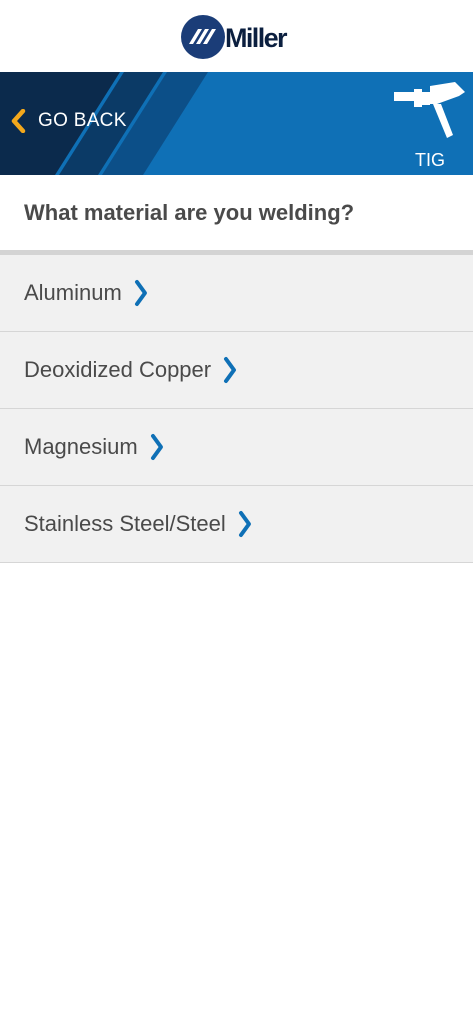 The width and height of the screenshot is (473, 1024). I want to click on chevron-left-icon, so click(18, 121).